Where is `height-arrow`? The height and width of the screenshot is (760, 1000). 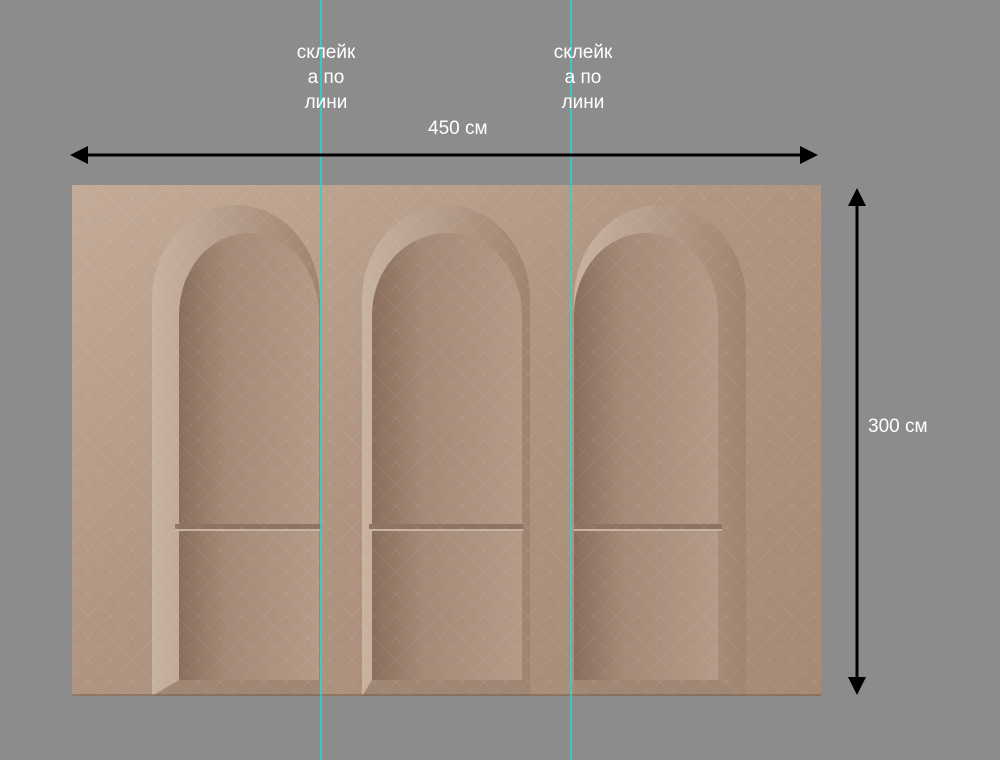 height-arrow is located at coordinates (857, 441).